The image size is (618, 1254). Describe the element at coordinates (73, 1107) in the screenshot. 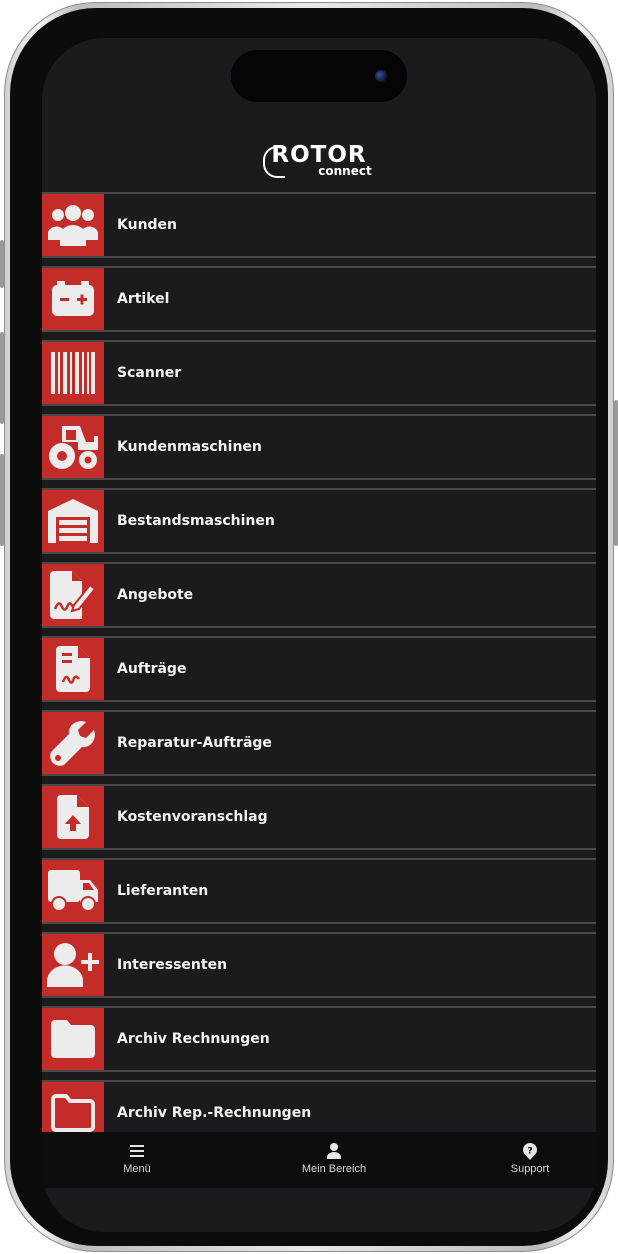

I see `folder-outline-icon` at that location.